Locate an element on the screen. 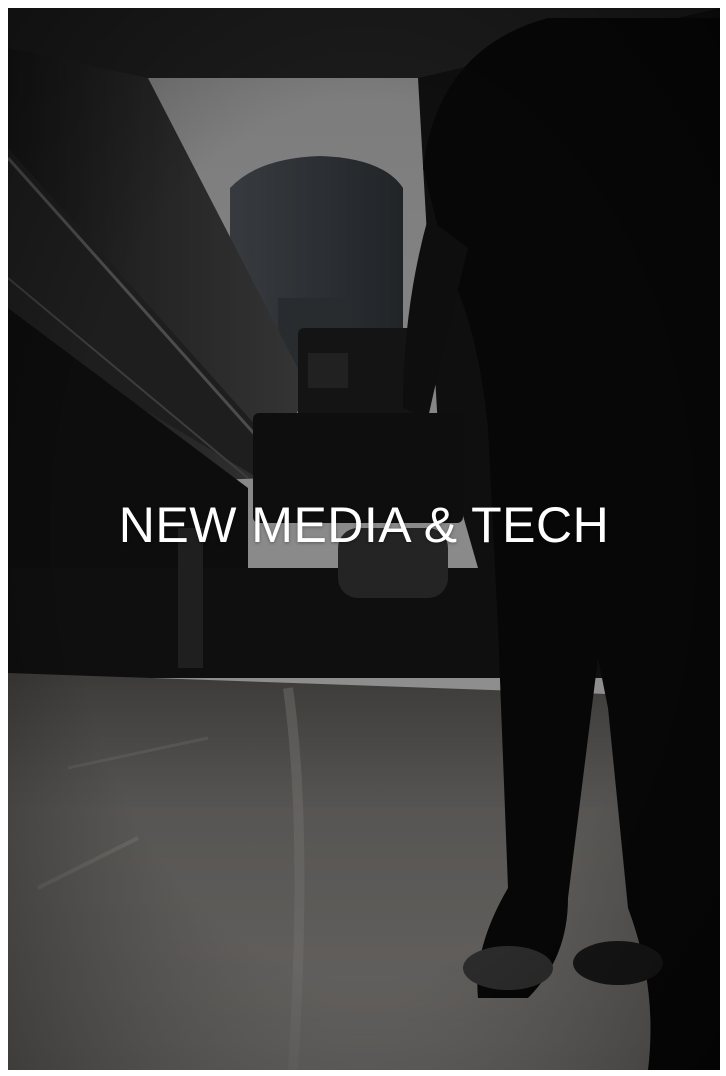 This screenshot has width=726, height=1076. banner-title: NEW MEDIA & TECH is located at coordinates (364, 525).